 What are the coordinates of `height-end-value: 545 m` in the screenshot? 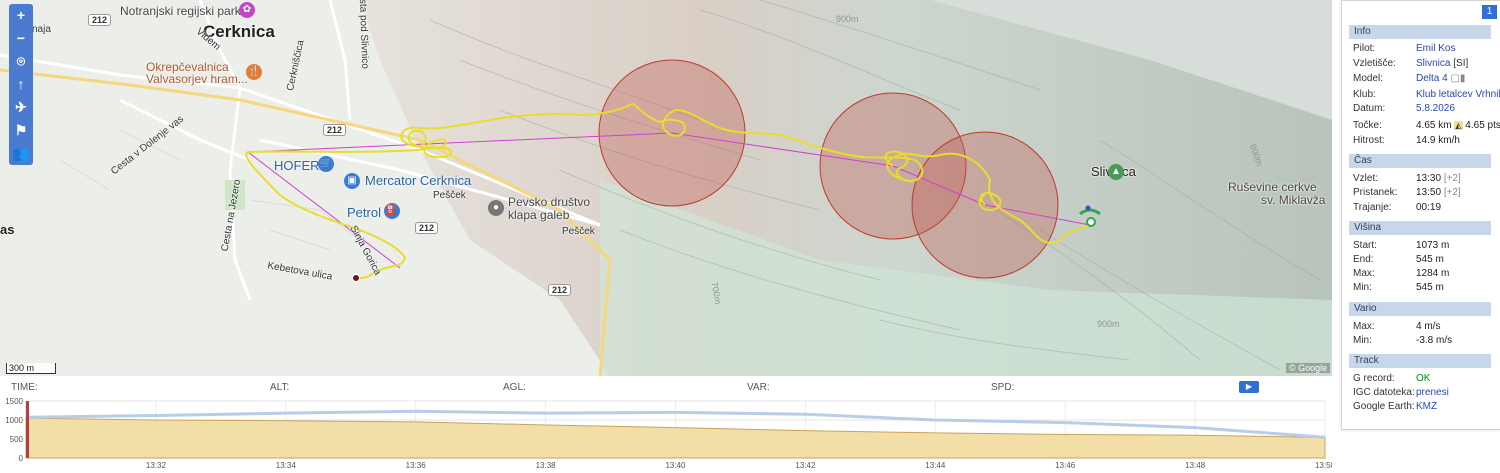 It's located at (1430, 259).